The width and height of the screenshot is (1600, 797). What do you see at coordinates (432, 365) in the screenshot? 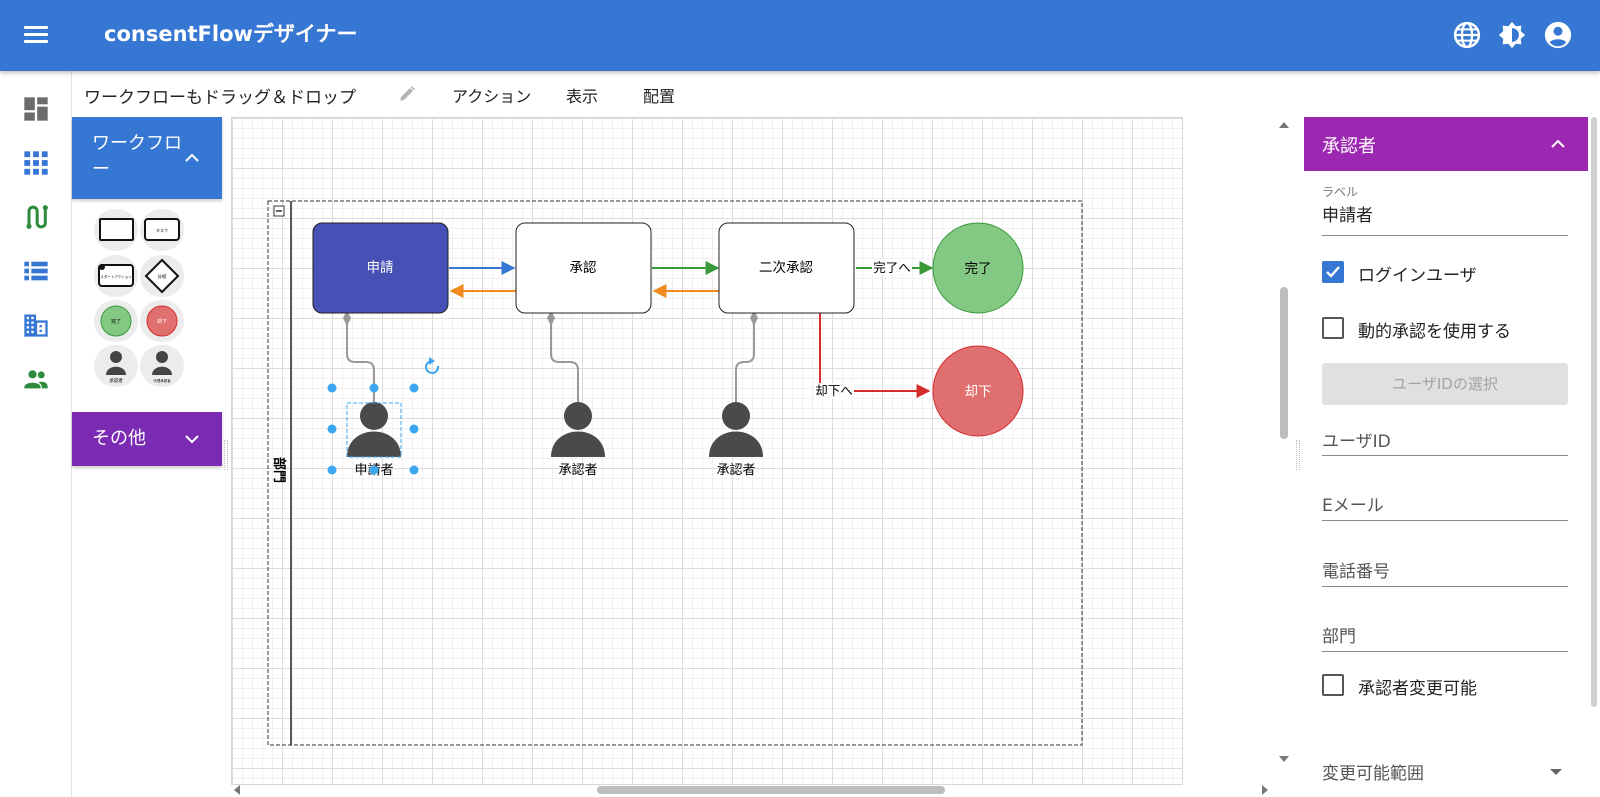
I see `rotate-handle-icon` at bounding box center [432, 365].